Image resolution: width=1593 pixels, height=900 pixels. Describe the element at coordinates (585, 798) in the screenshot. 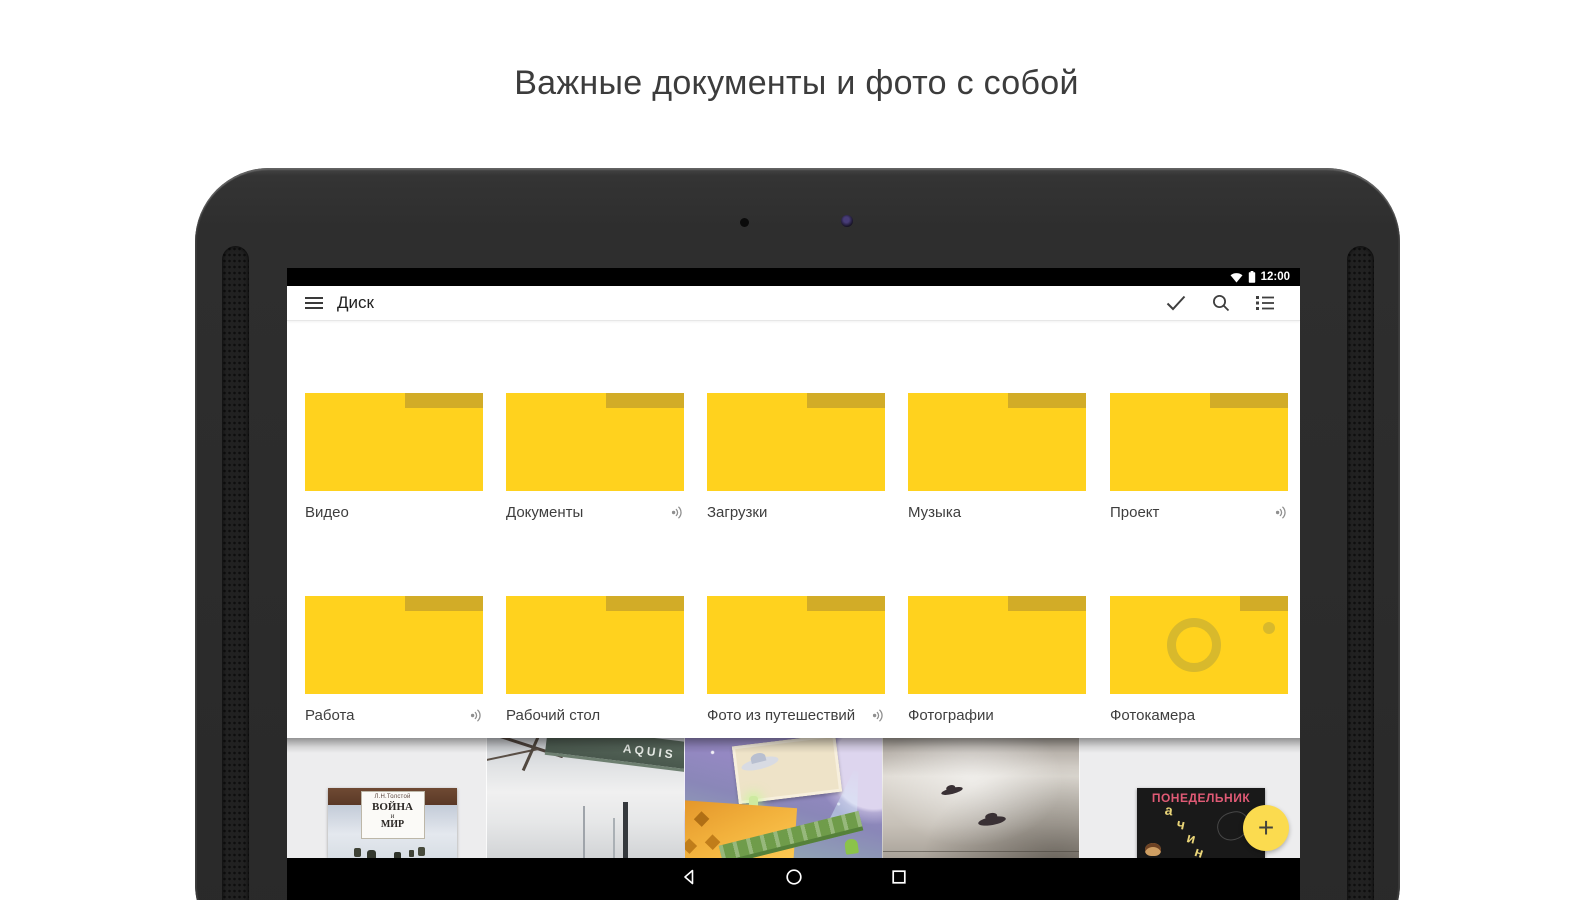

I see `thumbnail-sign-photo: AQUIS` at that location.